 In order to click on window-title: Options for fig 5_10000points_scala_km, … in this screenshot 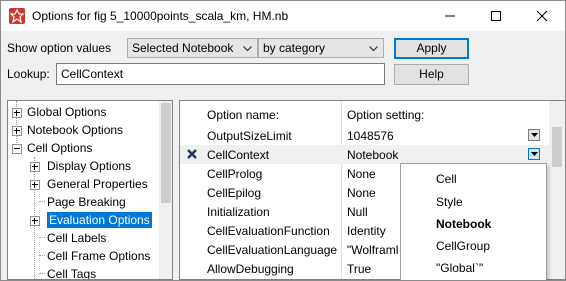, I will do `click(160, 16)`.